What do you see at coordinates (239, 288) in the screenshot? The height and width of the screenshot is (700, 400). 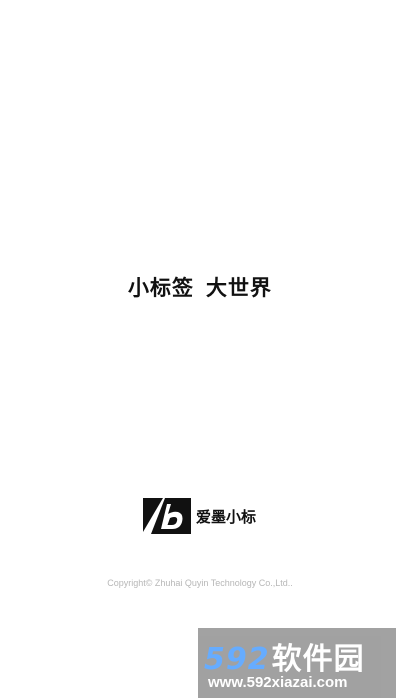 I see `slogan-part-2: 大世界` at bounding box center [239, 288].